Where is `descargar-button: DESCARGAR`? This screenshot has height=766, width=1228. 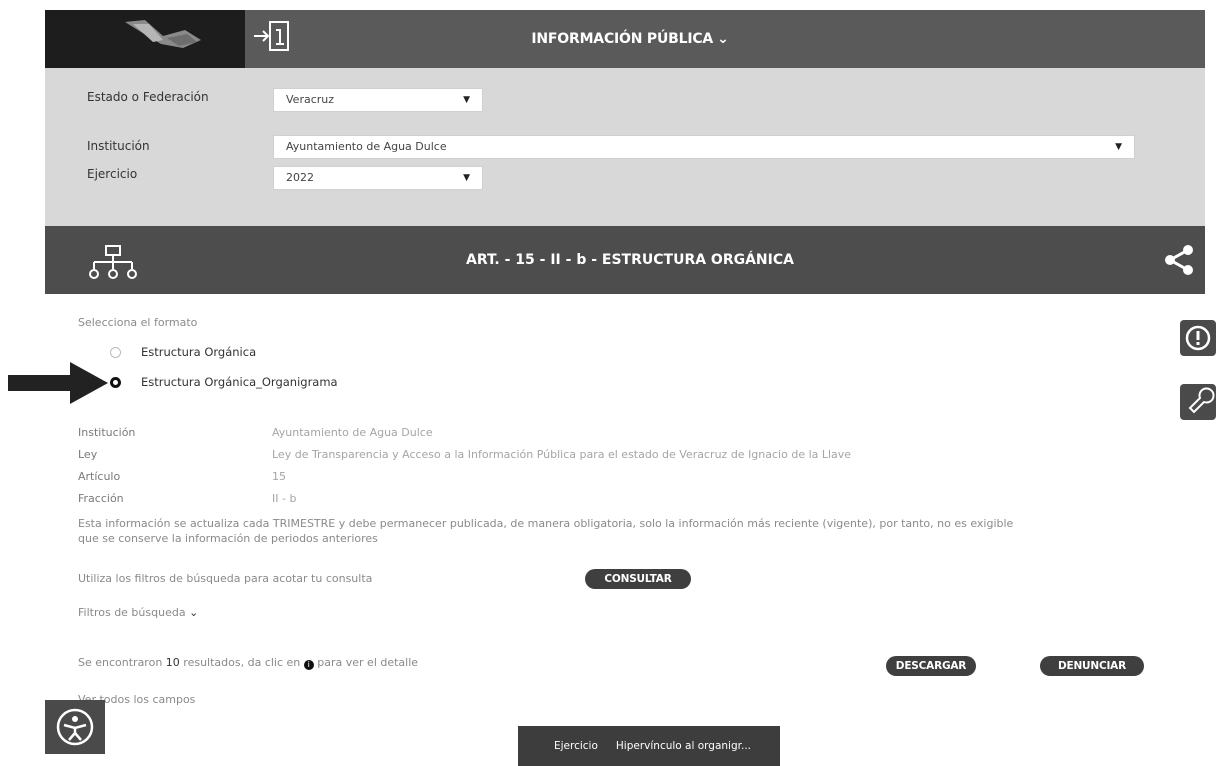
descargar-button: DESCARGAR is located at coordinates (931, 666).